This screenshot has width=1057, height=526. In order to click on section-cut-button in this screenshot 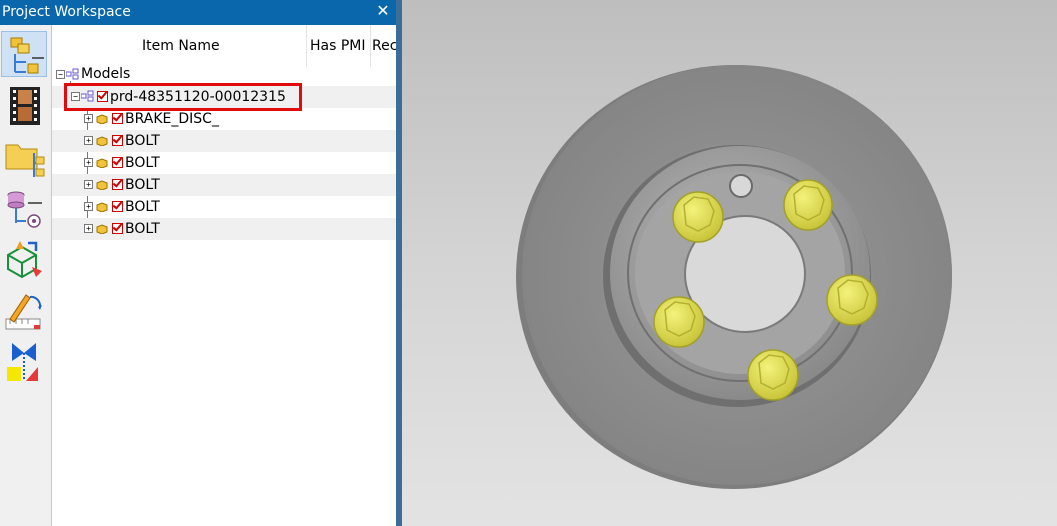, I will do `click(24, 361)`.